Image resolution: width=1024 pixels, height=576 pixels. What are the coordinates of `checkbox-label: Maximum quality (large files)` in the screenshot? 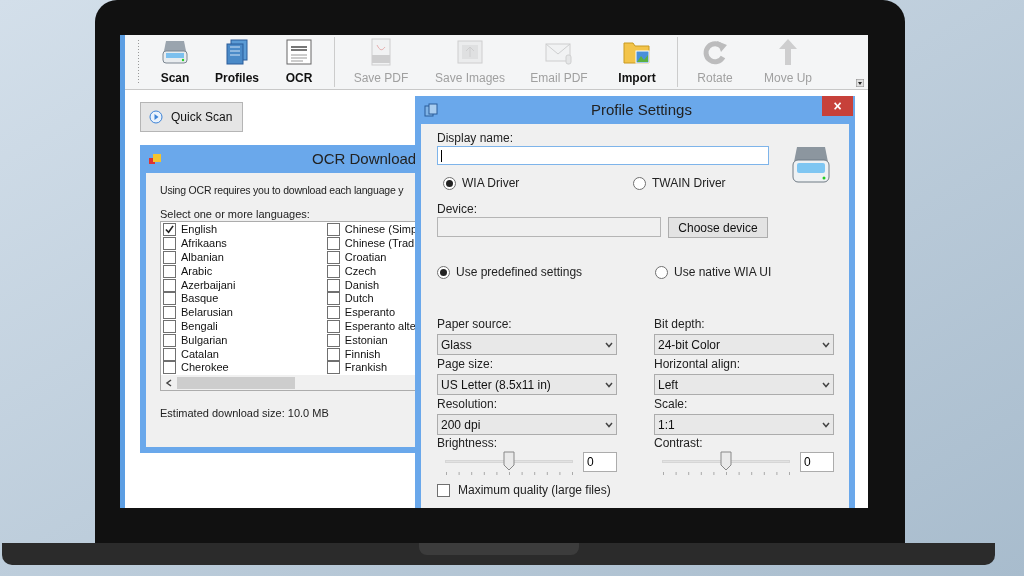 It's located at (534, 490).